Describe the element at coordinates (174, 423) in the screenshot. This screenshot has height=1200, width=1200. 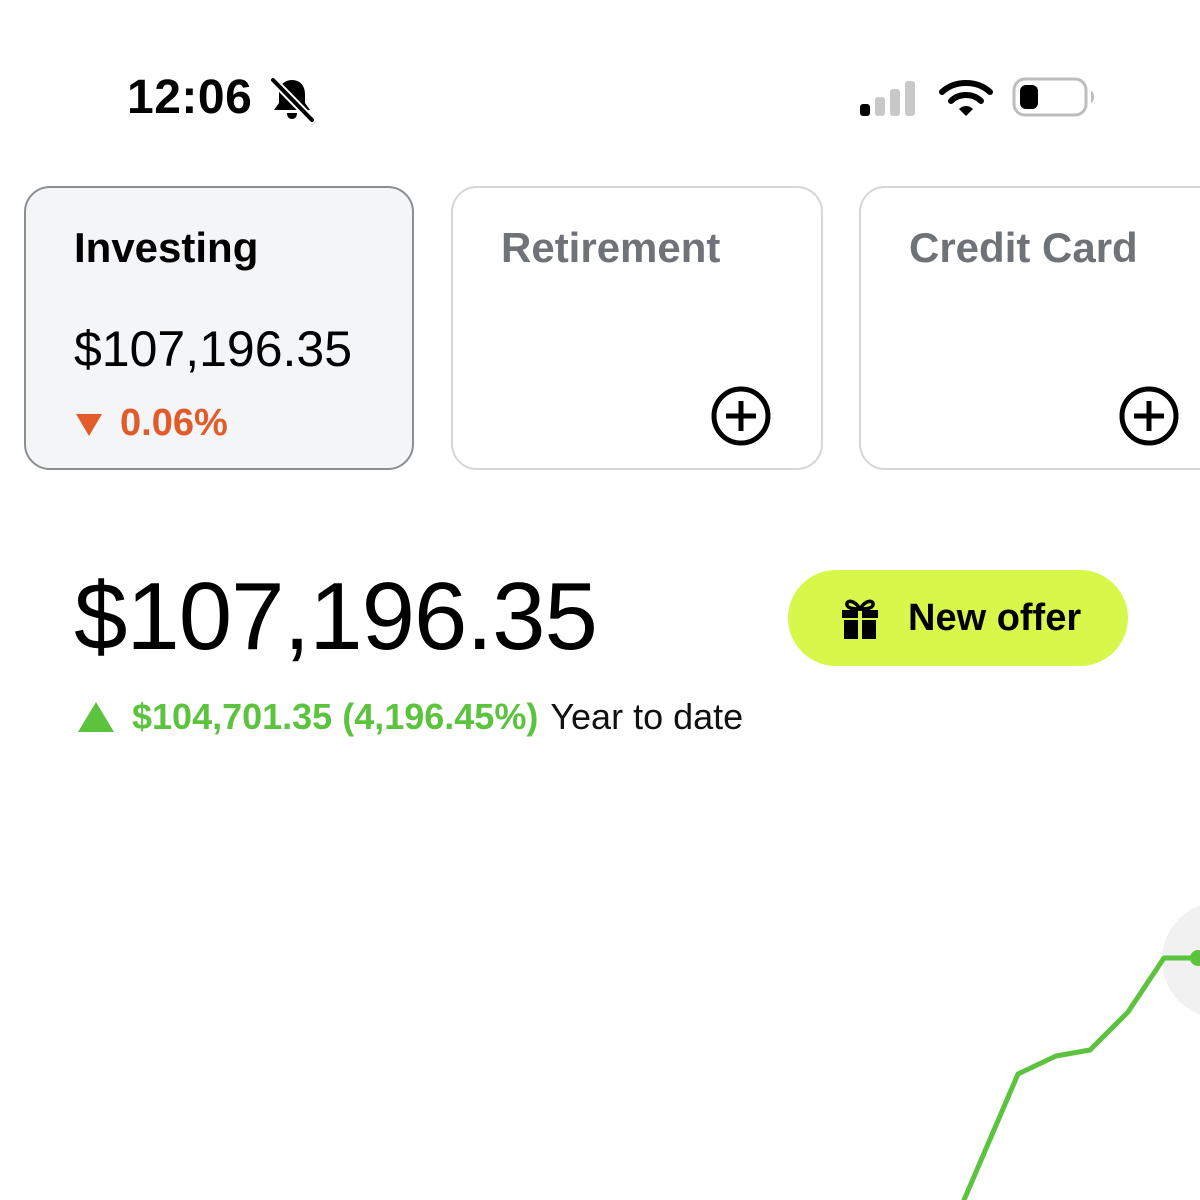
I see `card-change-value: 0.06%` at that location.